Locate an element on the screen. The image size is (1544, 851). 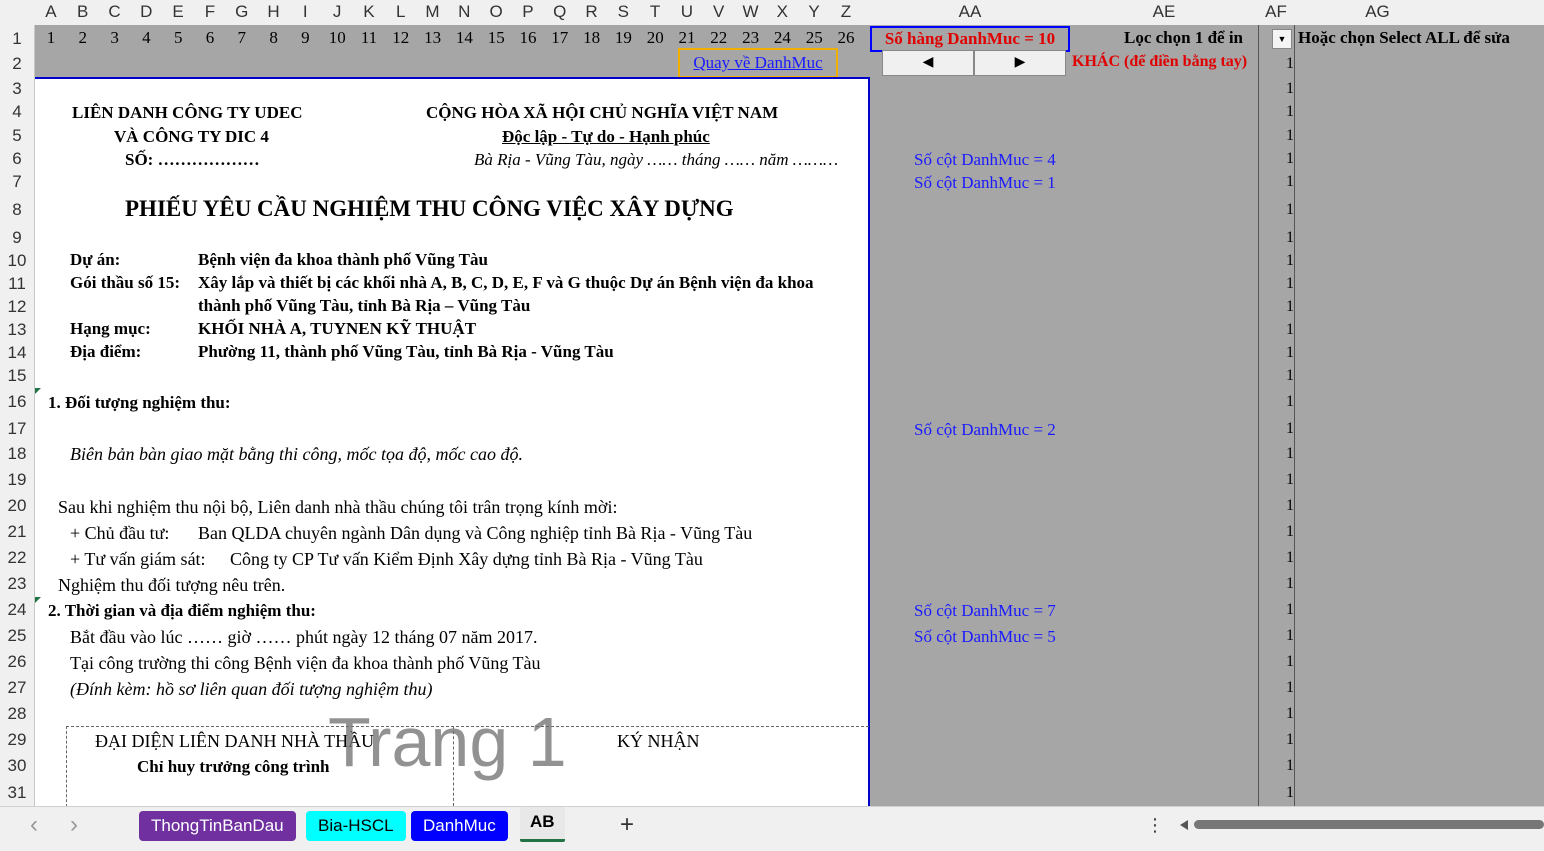
row-header-4: 4 is located at coordinates (17, 112).